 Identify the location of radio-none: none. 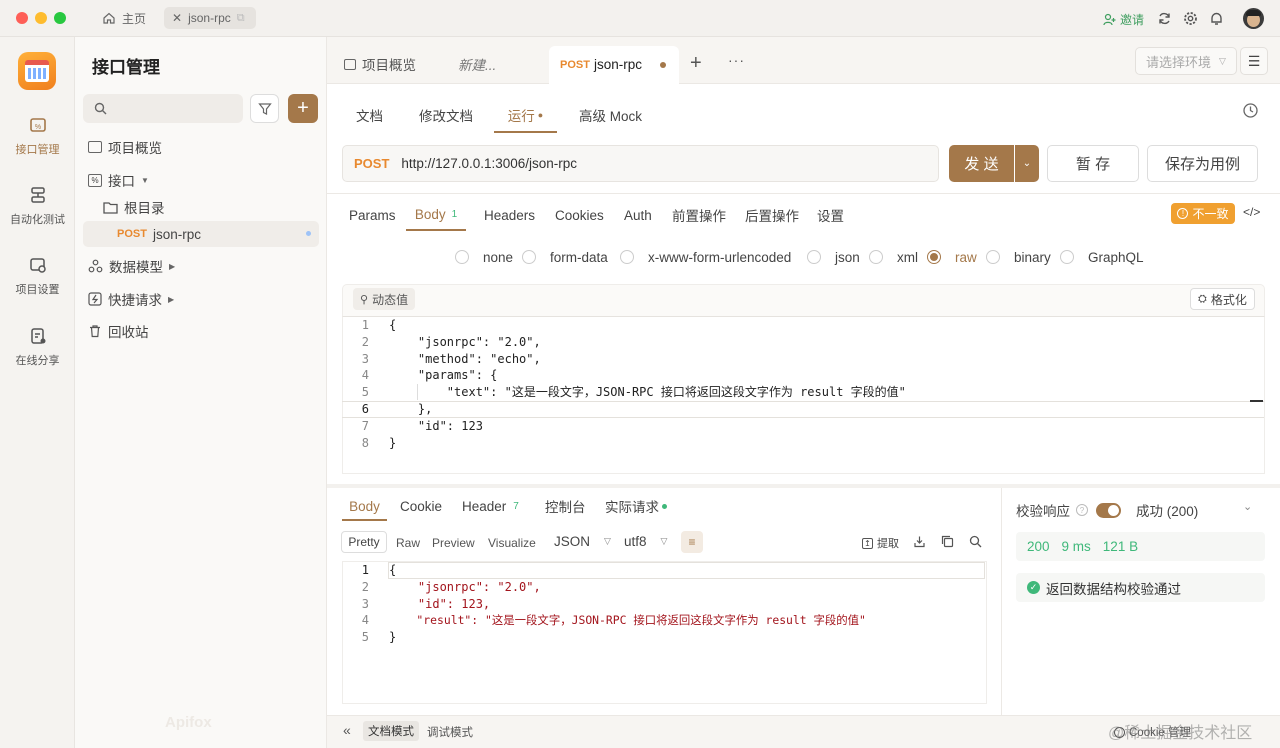
(484, 257).